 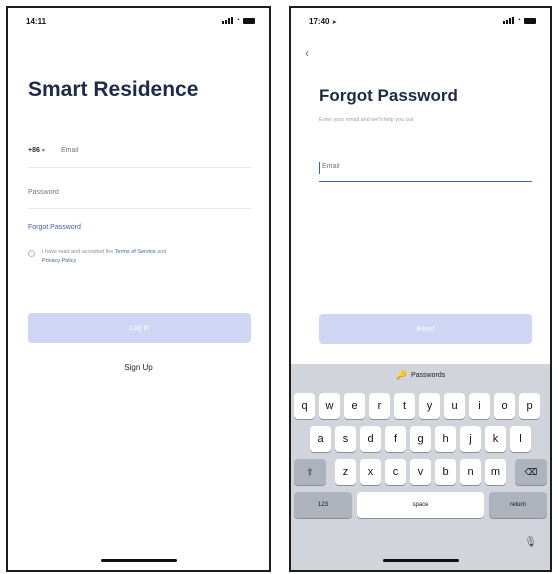 What do you see at coordinates (304, 406) in the screenshot?
I see `key-q: q` at bounding box center [304, 406].